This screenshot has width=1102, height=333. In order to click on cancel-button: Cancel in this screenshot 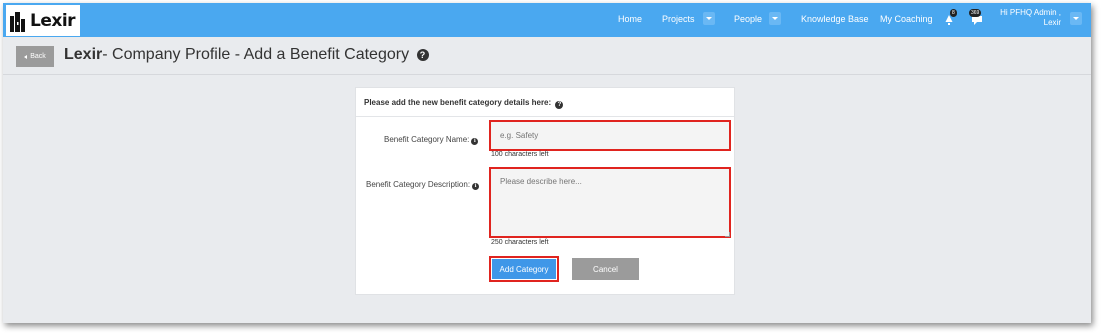, I will do `click(605, 269)`.